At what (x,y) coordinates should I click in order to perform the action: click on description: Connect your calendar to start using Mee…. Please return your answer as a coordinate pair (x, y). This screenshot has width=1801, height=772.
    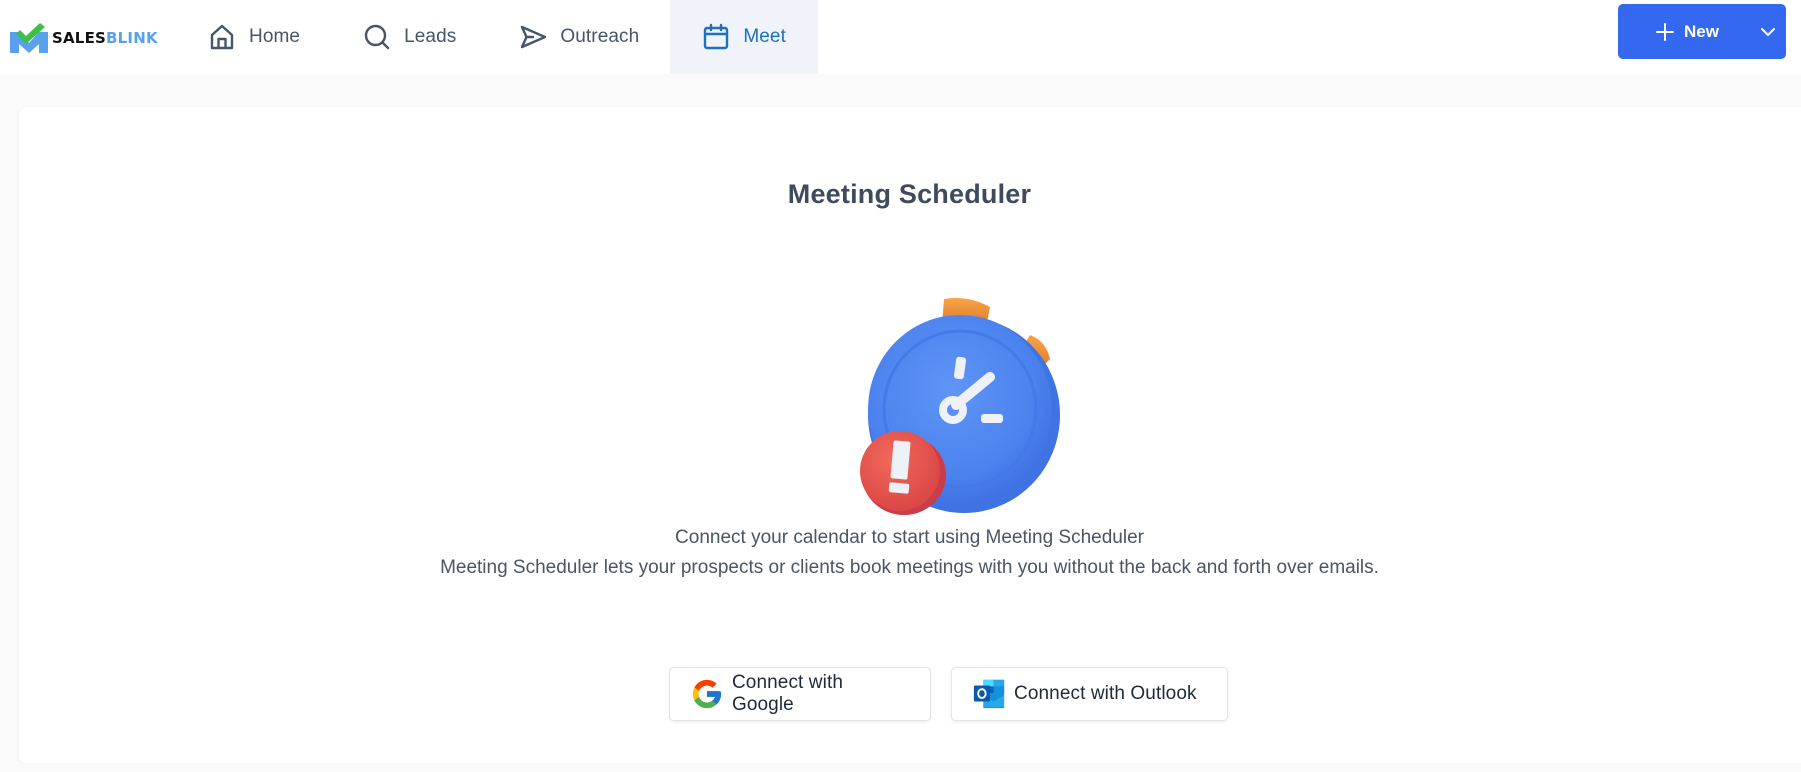
    Looking at the image, I should click on (909, 553).